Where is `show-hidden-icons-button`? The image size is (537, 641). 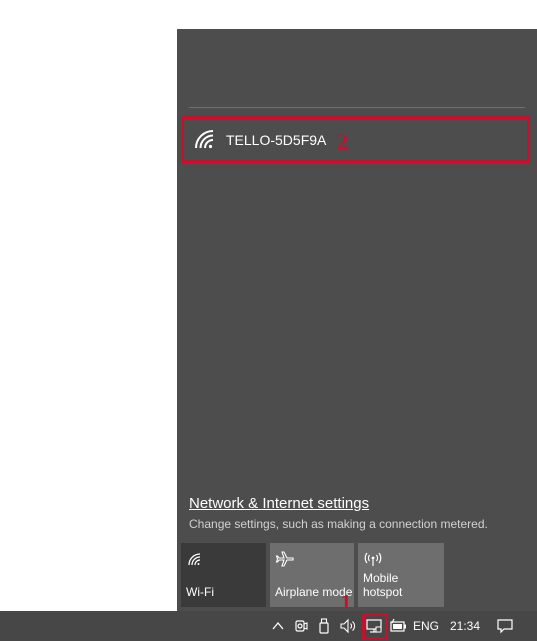 show-hidden-icons-button is located at coordinates (278, 626).